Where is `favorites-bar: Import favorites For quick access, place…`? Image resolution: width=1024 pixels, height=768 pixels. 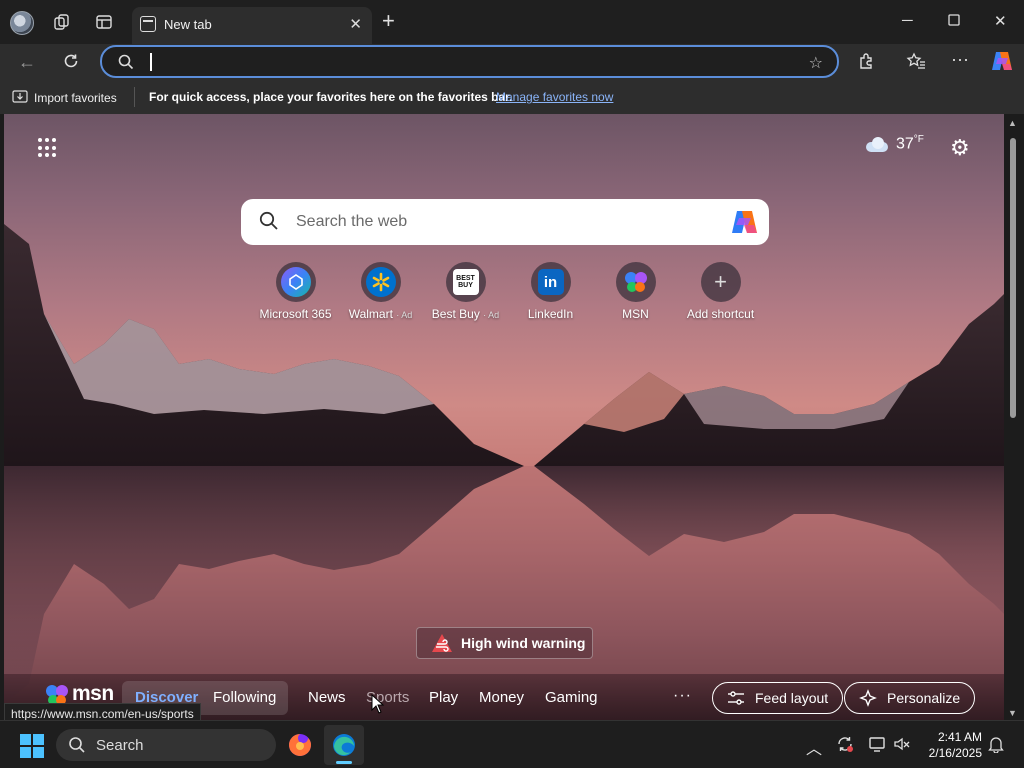
favorites-bar: Import favorites For quick access, place… is located at coordinates (512, 97).